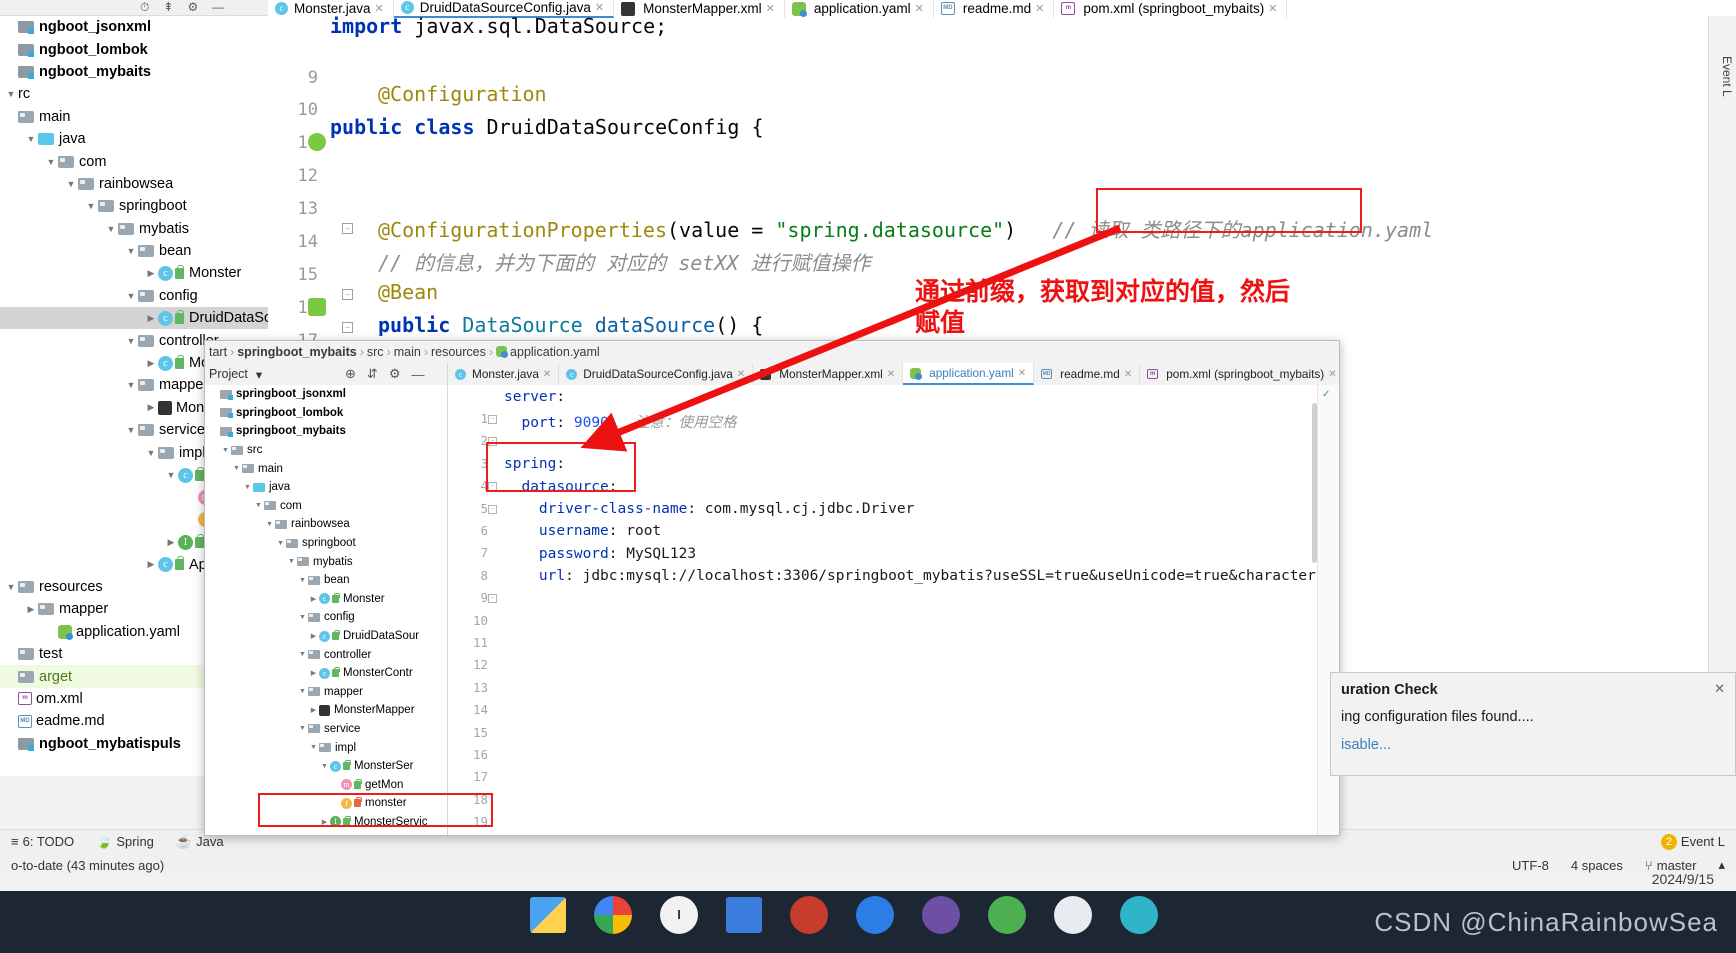 This screenshot has height=953, width=1736. What do you see at coordinates (326, 747) in the screenshot?
I see `inner-project-tree-item: ▼ impl` at bounding box center [326, 747].